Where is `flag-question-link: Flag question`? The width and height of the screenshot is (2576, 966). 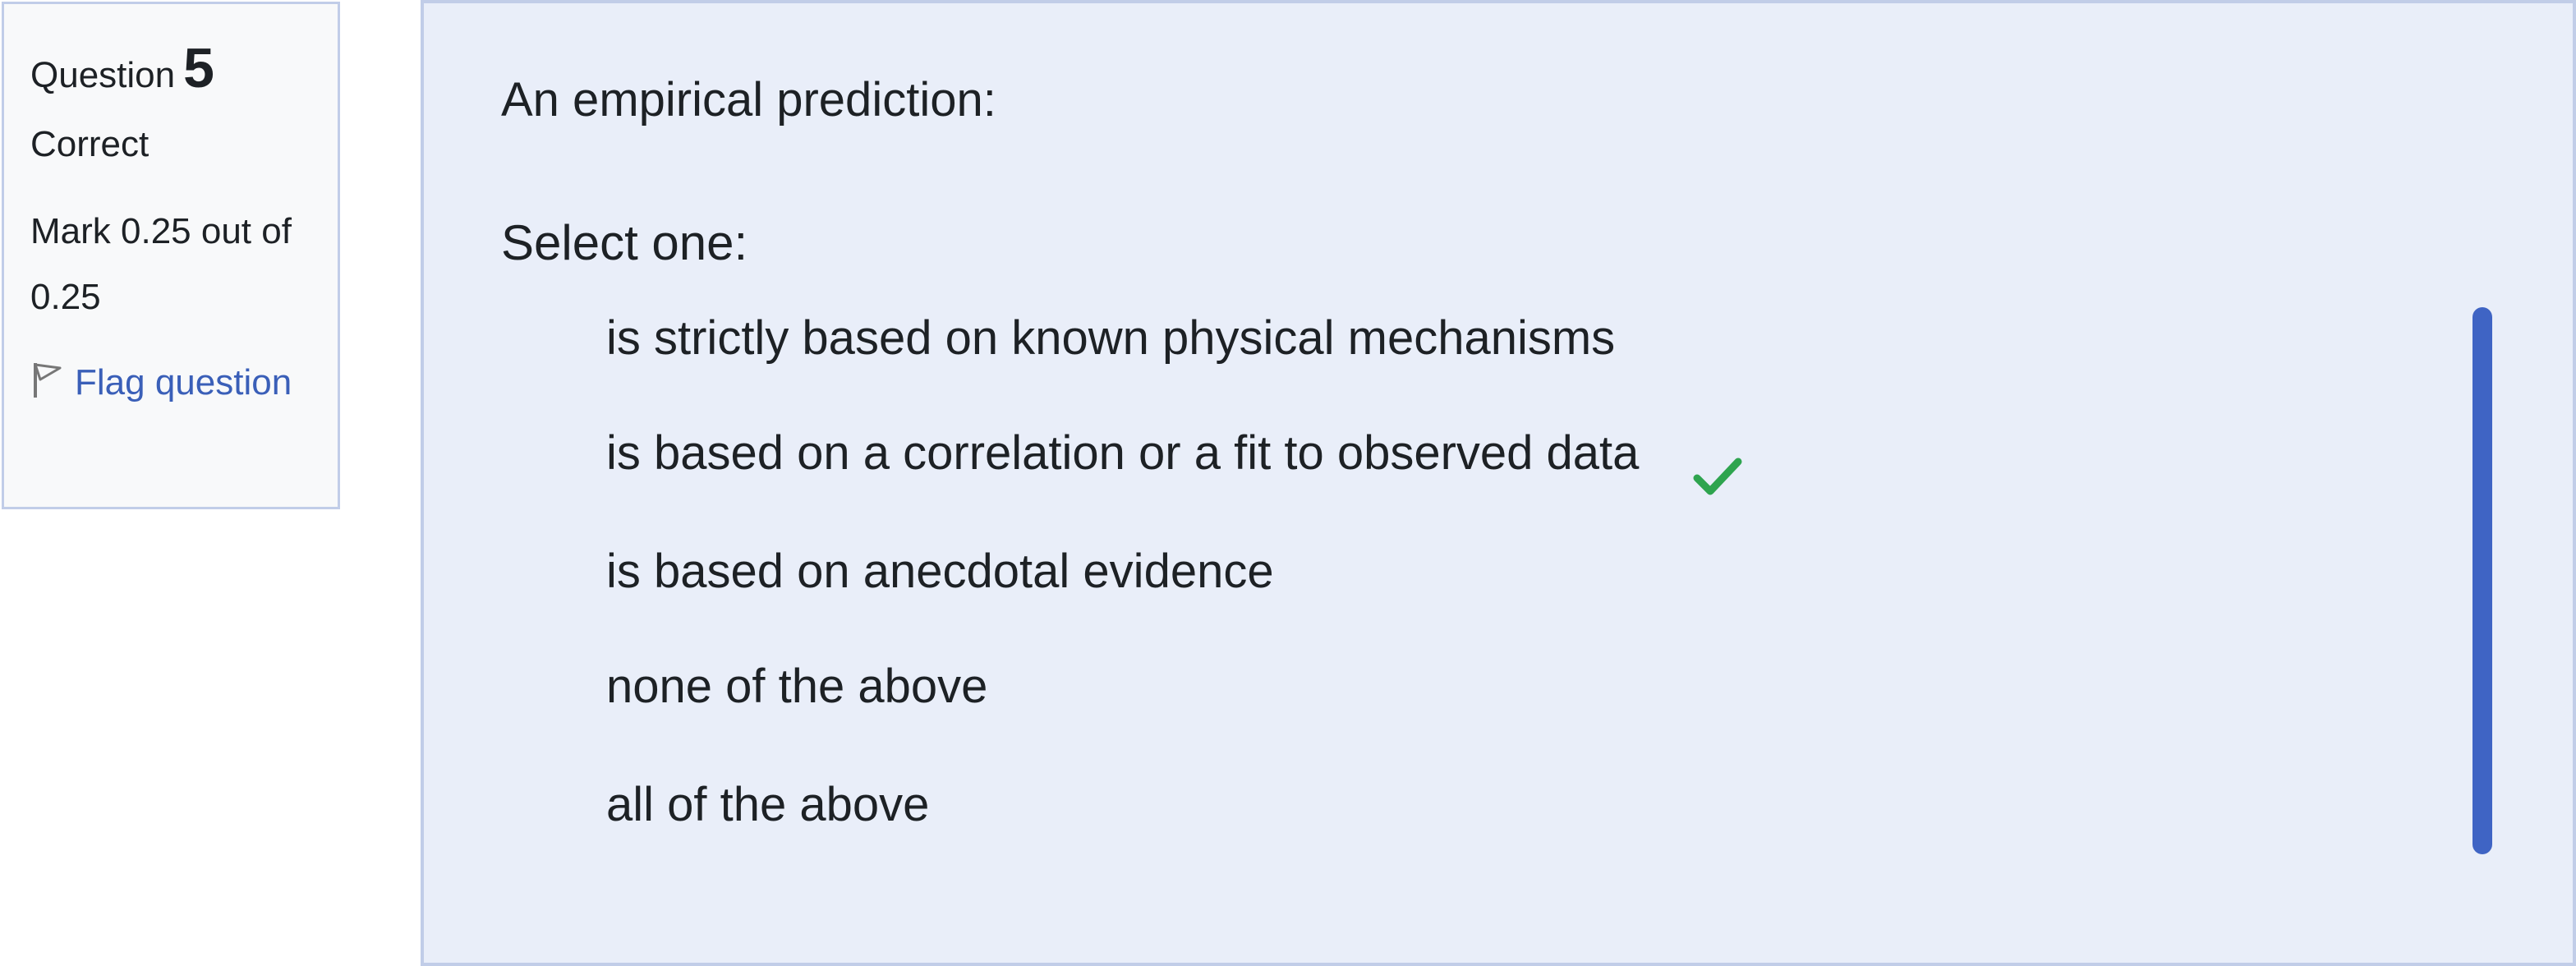 flag-question-link: Flag question is located at coordinates (170, 383).